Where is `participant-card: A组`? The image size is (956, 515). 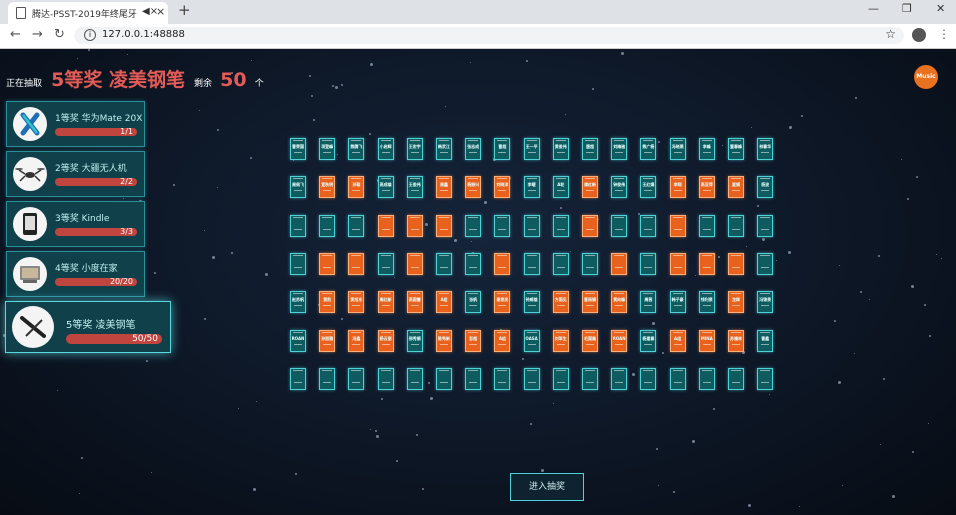
participant-card: A组 is located at coordinates (502, 340).